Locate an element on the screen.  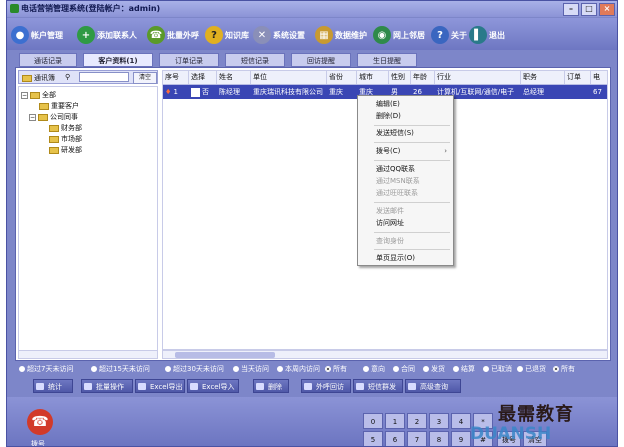
key-8: 8 is located at coordinates (439, 438).